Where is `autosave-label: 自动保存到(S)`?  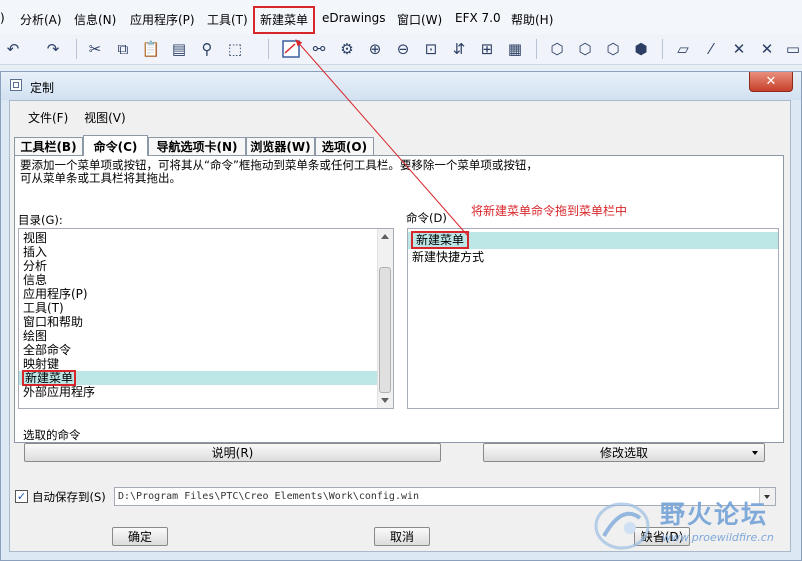
autosave-label: 自动保存到(S) is located at coordinates (69, 497).